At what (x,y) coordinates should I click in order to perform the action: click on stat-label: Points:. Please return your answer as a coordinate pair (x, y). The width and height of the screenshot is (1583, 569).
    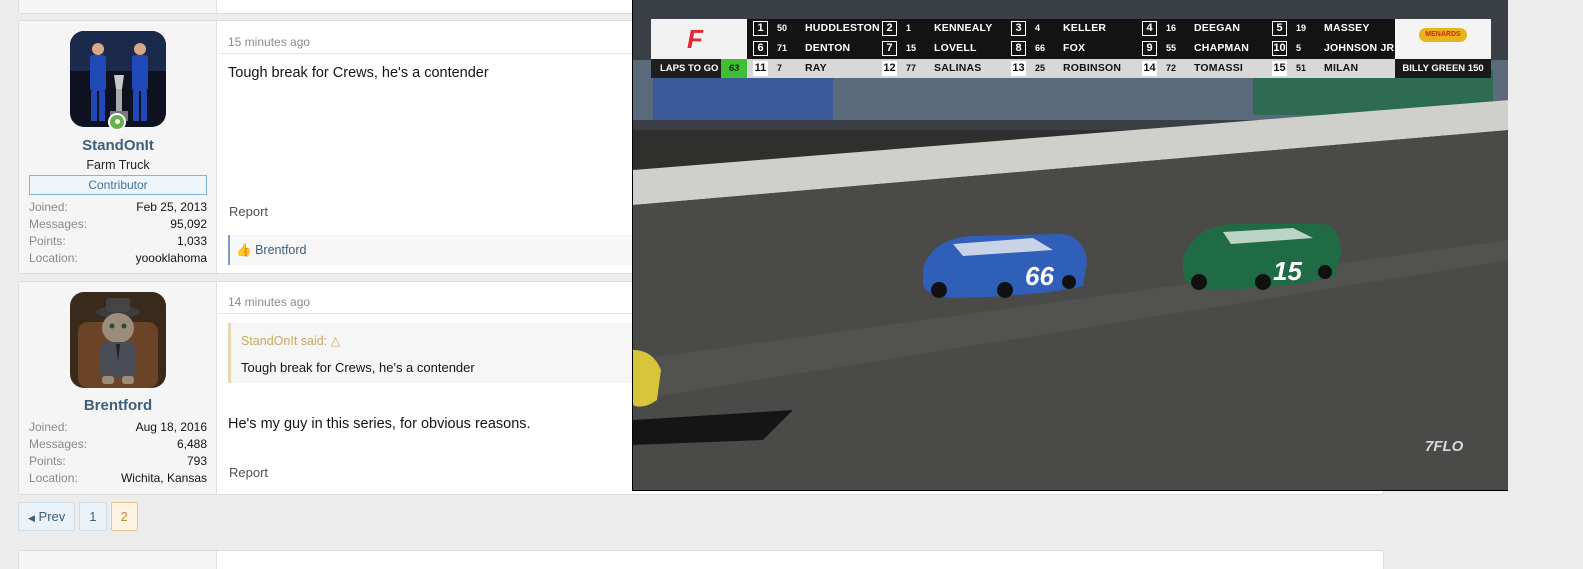
    Looking at the image, I should click on (47, 461).